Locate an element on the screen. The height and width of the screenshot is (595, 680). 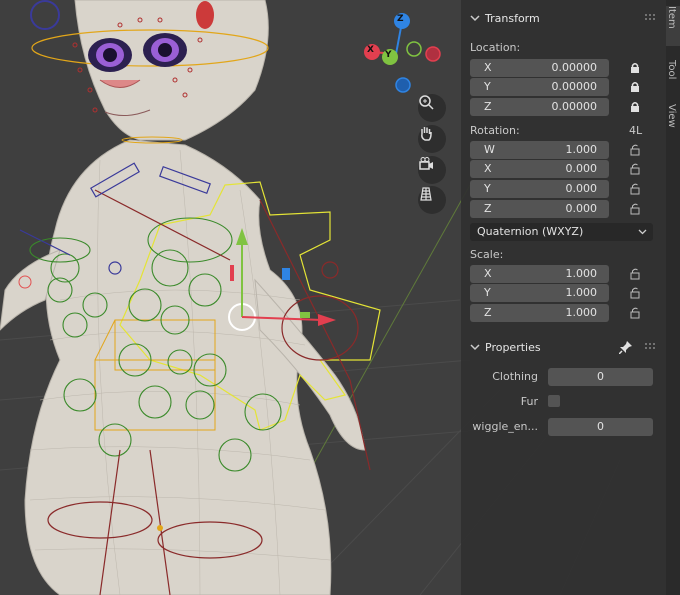
gizmo-y-label: Y is located at coordinates (388, 55).